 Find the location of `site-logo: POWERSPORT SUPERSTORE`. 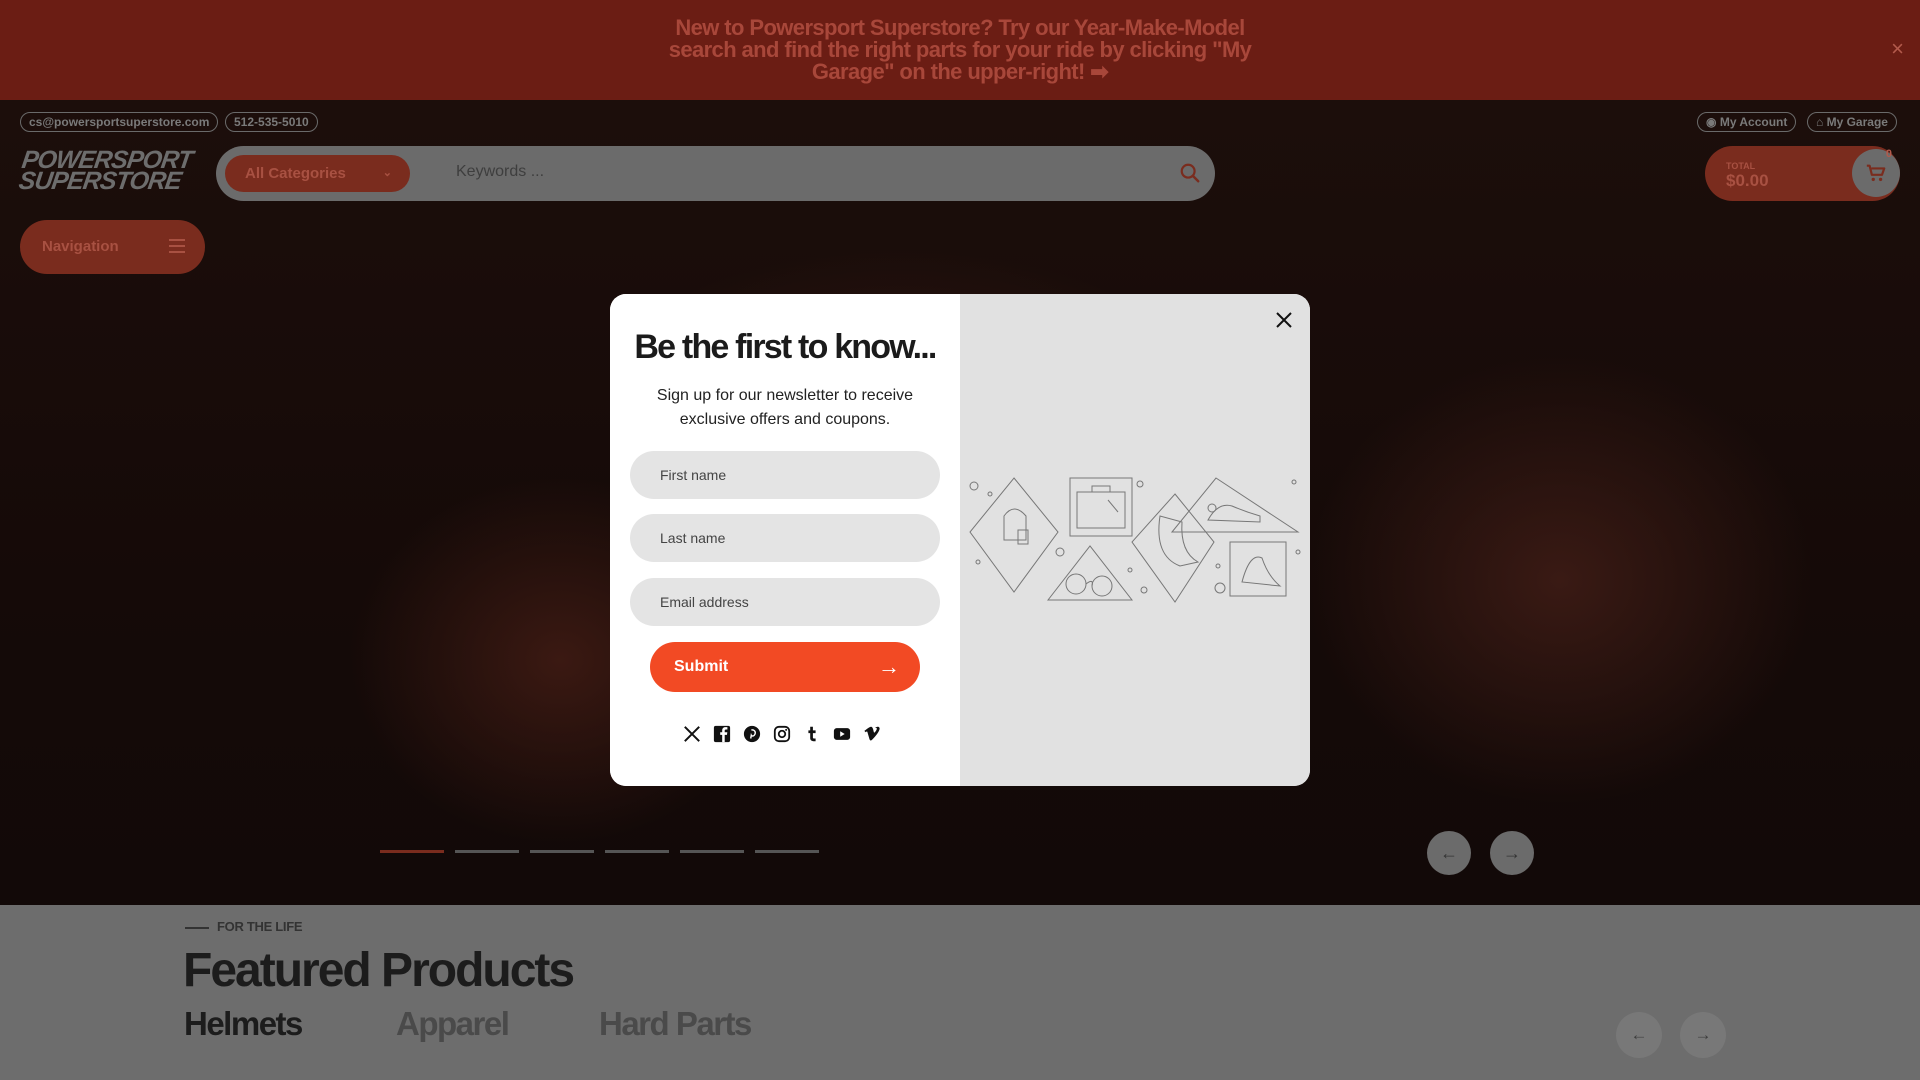

site-logo: POWERSPORT SUPERSTORE is located at coordinates (110, 172).